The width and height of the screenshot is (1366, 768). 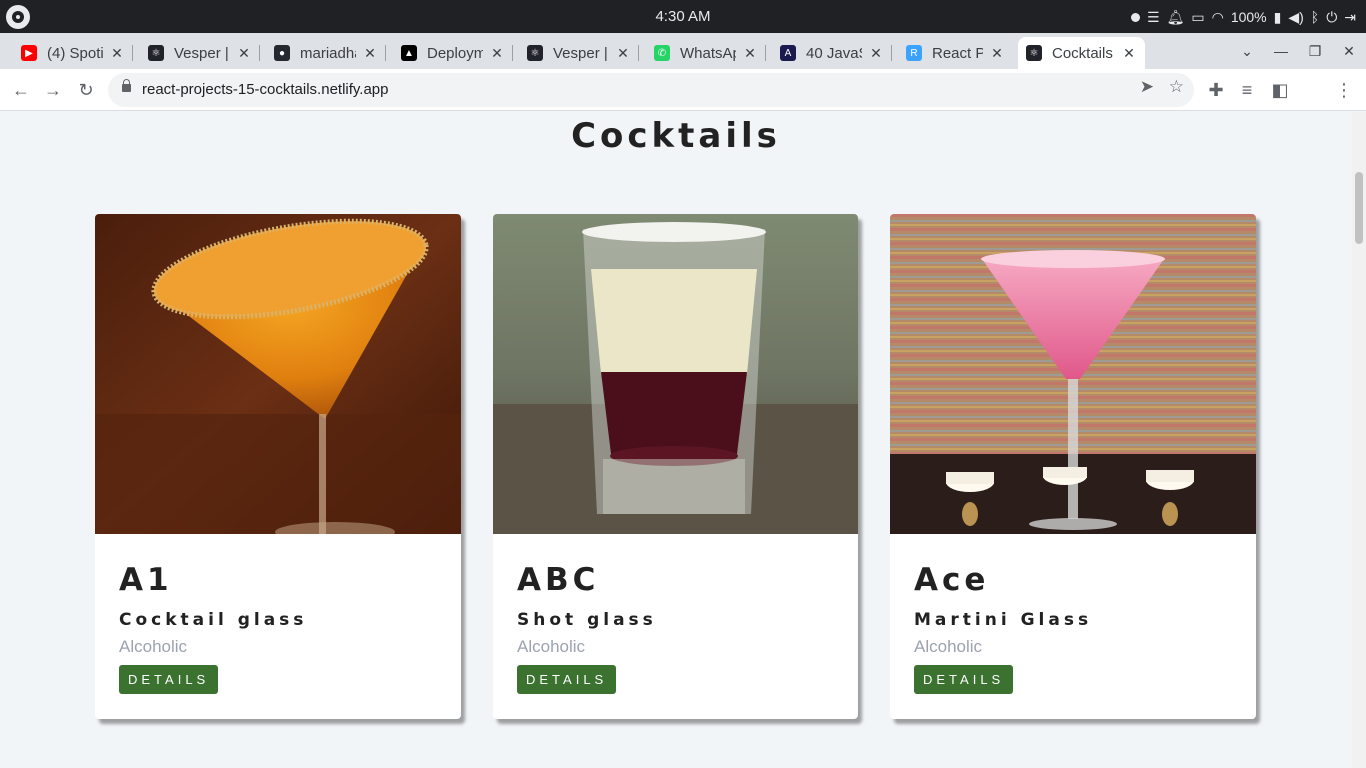 I want to click on browser-tab: ▲ Deployments ✕, so click(x=453, y=53).